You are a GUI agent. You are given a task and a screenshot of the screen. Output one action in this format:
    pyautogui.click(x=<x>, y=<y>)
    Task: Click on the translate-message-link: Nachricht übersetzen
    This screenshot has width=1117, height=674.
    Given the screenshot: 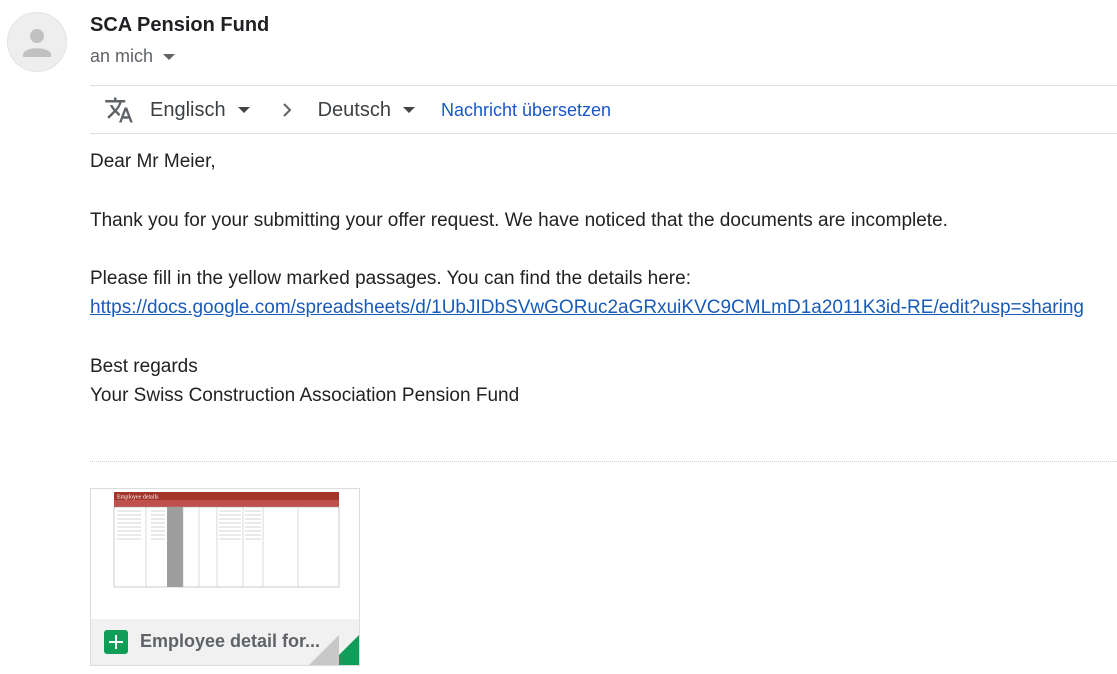 What is the action you would take?
    pyautogui.click(x=526, y=110)
    